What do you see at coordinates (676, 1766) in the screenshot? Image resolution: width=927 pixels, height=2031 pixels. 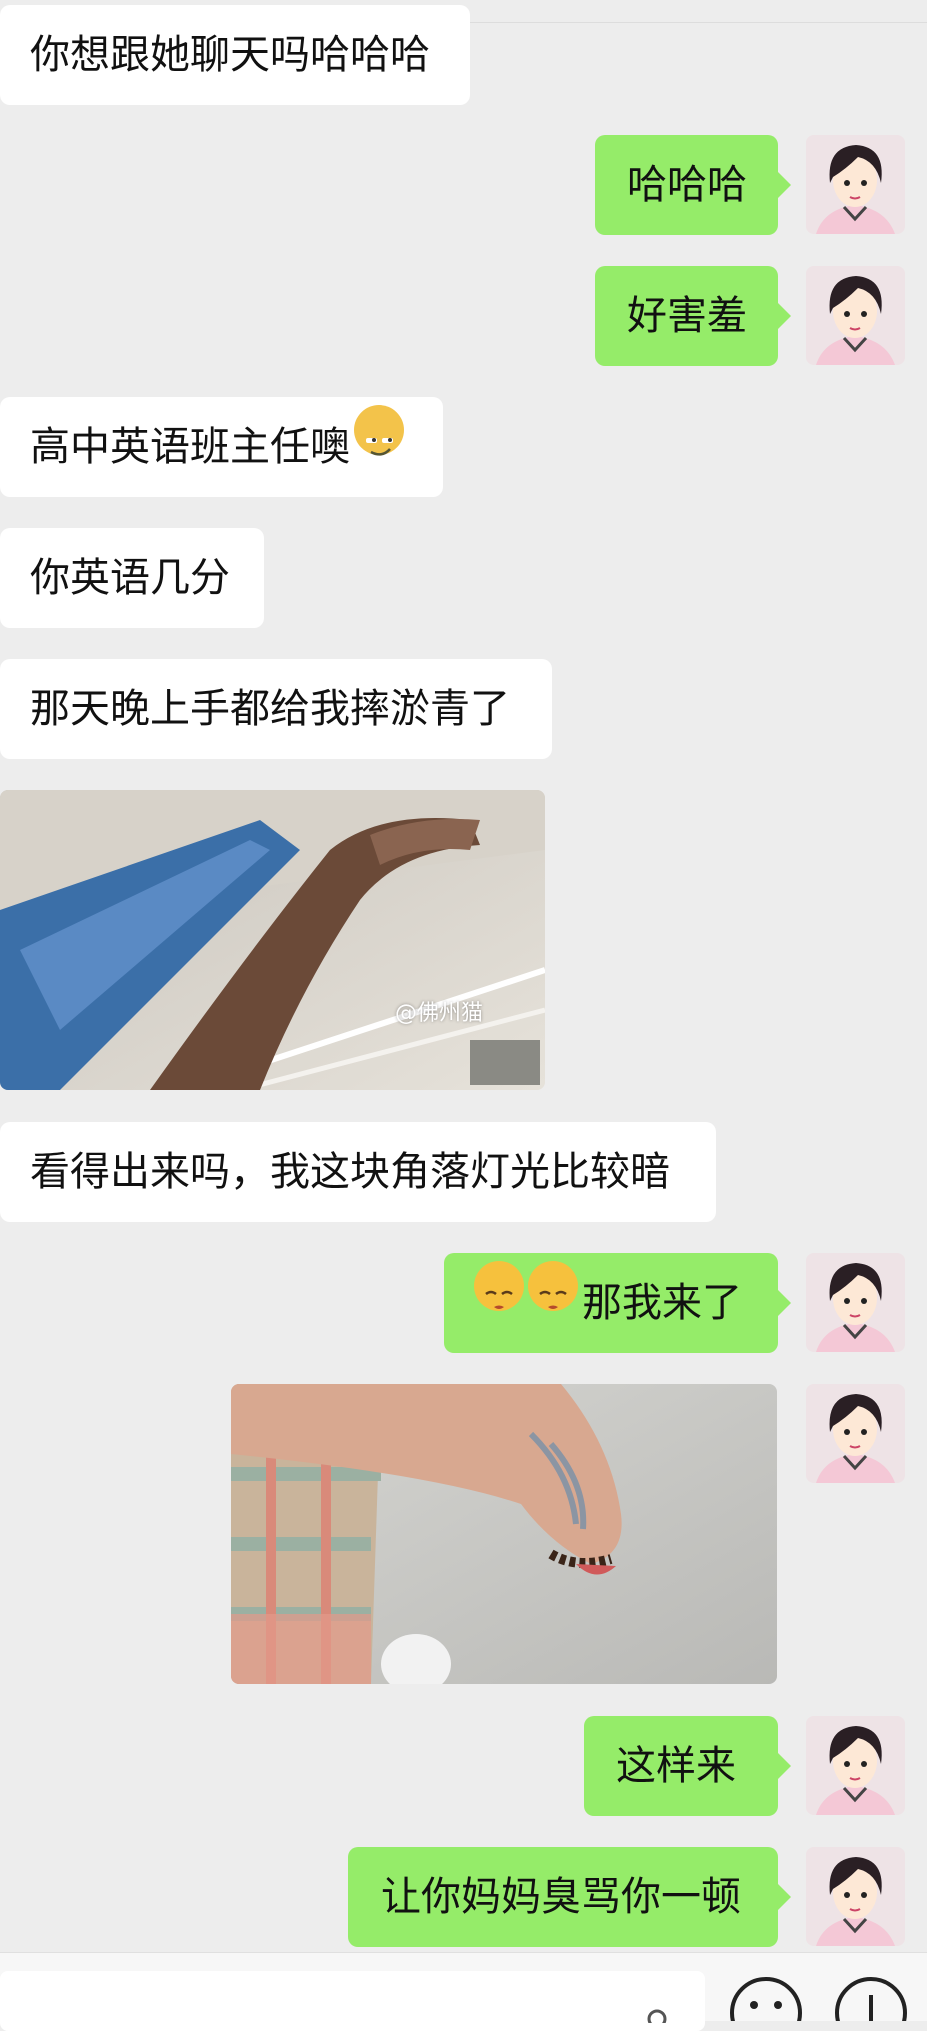 I see `message-text: 这样来` at bounding box center [676, 1766].